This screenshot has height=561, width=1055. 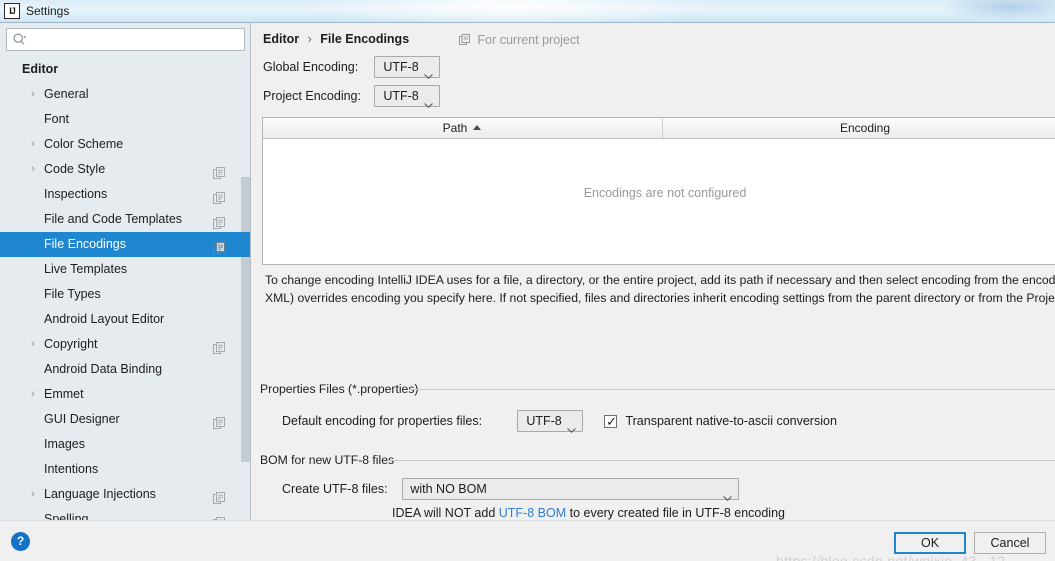 What do you see at coordinates (312, 96) in the screenshot?
I see `project-encoding-label: Project Encoding:` at bounding box center [312, 96].